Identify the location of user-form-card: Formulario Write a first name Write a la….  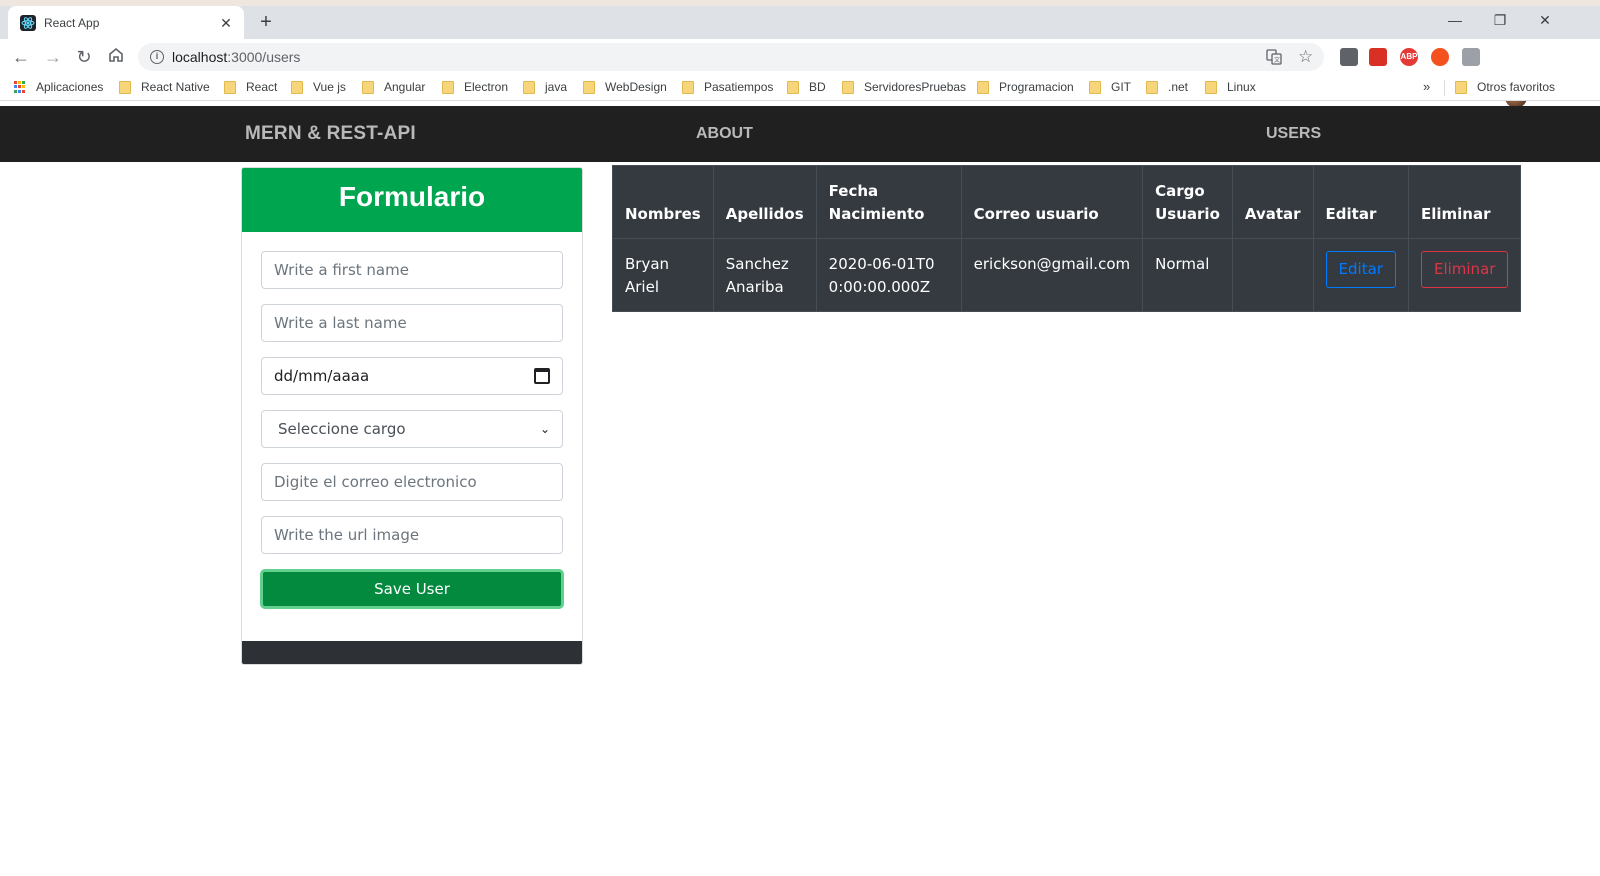
(412, 416).